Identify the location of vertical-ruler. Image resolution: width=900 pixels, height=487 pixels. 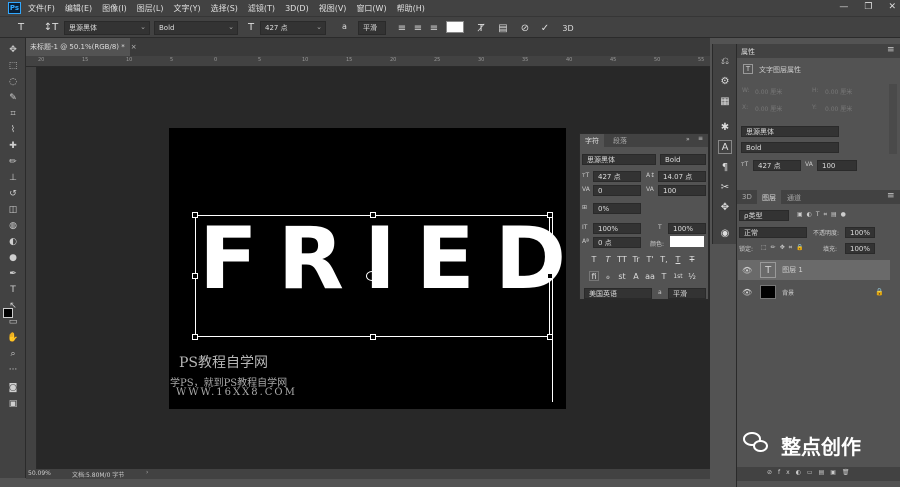
(31, 268).